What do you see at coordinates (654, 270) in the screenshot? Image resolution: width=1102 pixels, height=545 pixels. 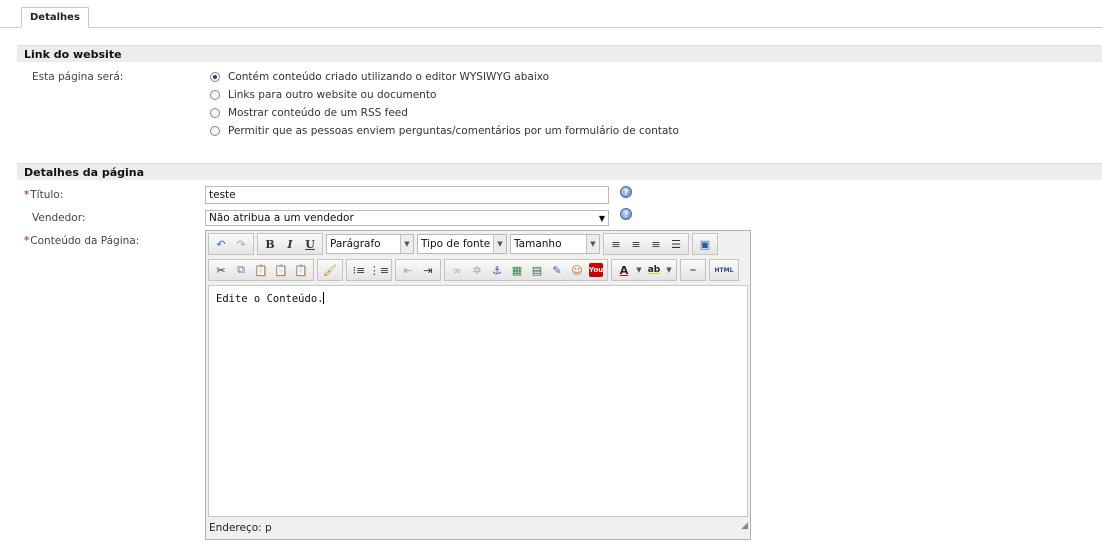 I see `highlight-color-icon: ab` at bounding box center [654, 270].